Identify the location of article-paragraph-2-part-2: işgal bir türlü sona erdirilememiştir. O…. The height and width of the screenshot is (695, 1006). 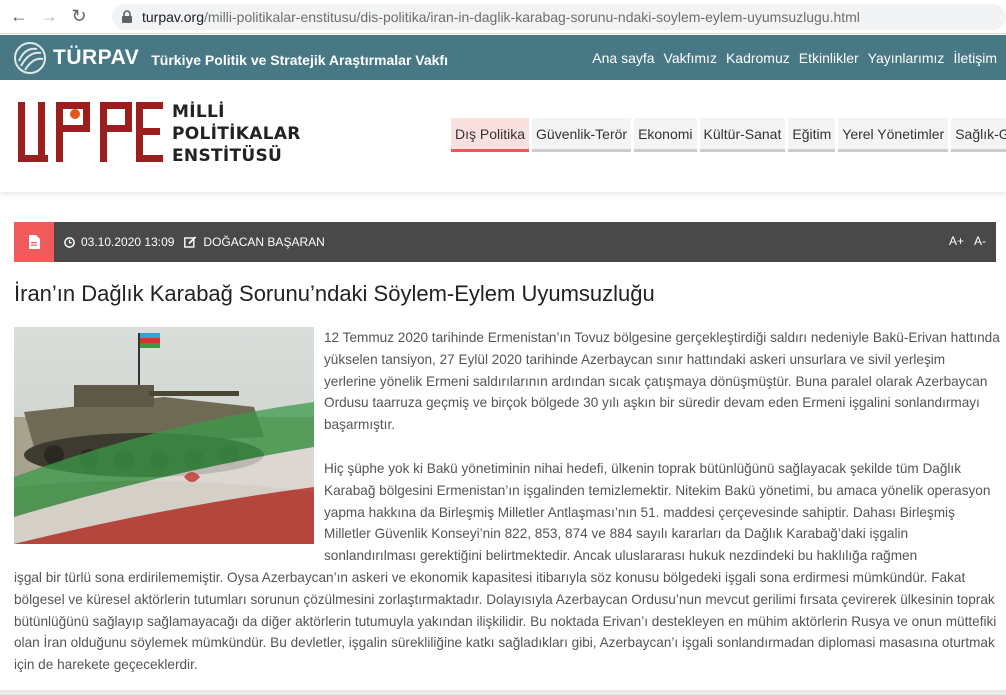
(505, 621).